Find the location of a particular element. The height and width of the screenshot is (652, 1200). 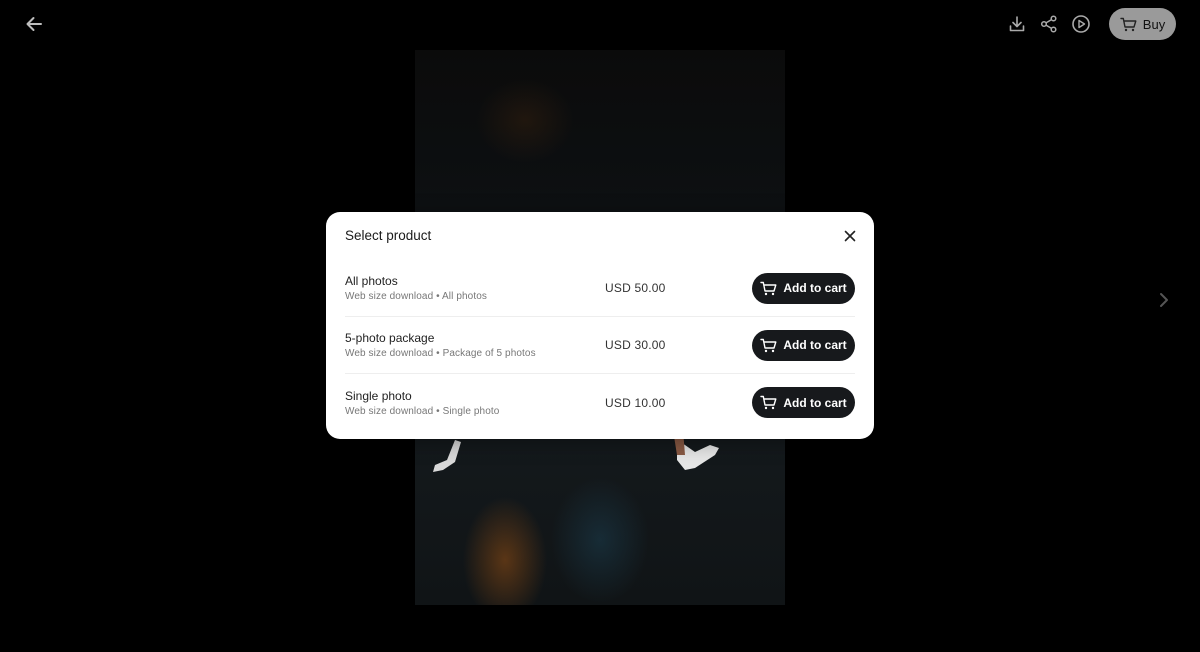

play-circle-icon is located at coordinates (1081, 24).